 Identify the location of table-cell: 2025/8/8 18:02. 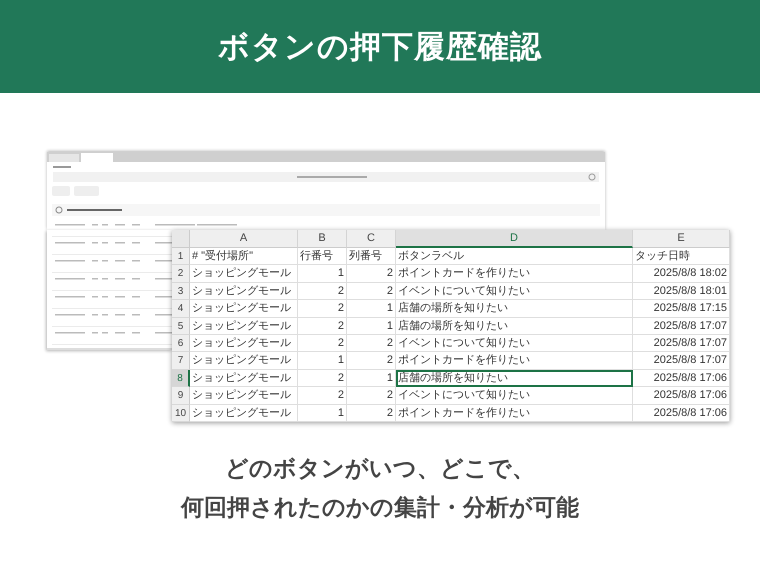
(681, 274).